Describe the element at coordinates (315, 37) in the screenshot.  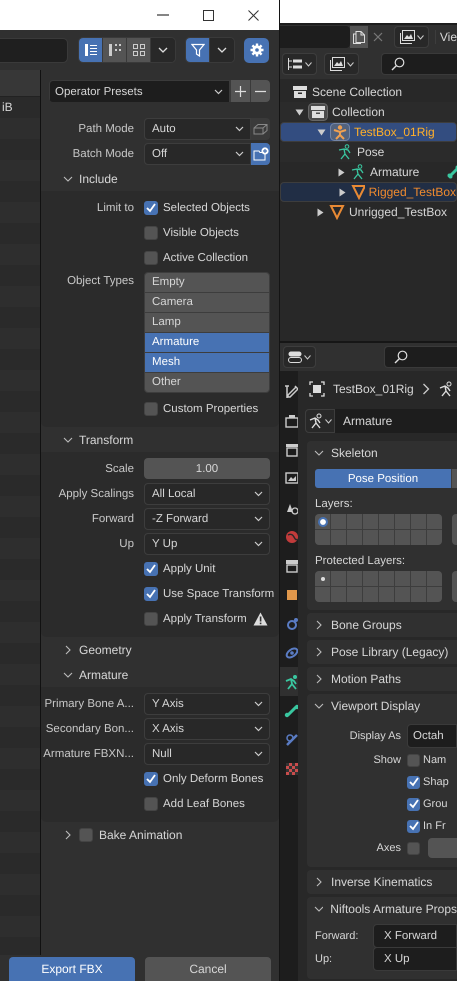
I see `name-field` at that location.